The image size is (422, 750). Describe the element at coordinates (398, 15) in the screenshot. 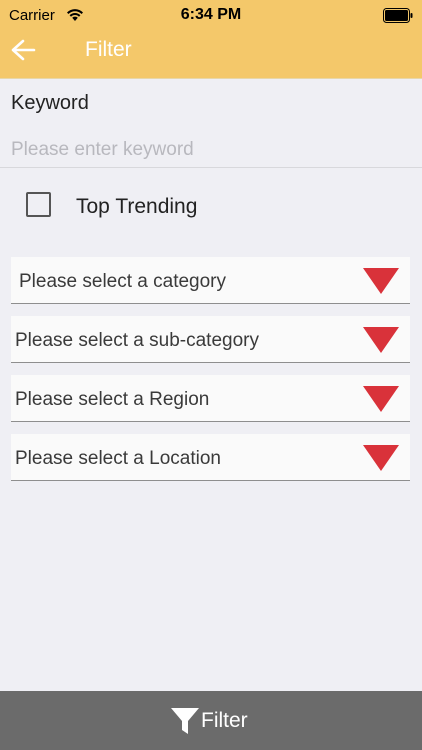

I see `battery-icon` at that location.